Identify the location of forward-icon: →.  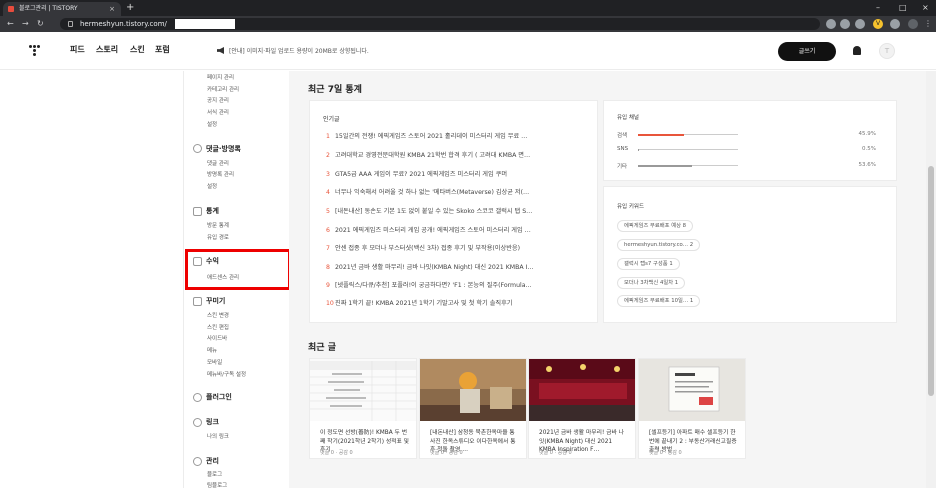
(25, 24).